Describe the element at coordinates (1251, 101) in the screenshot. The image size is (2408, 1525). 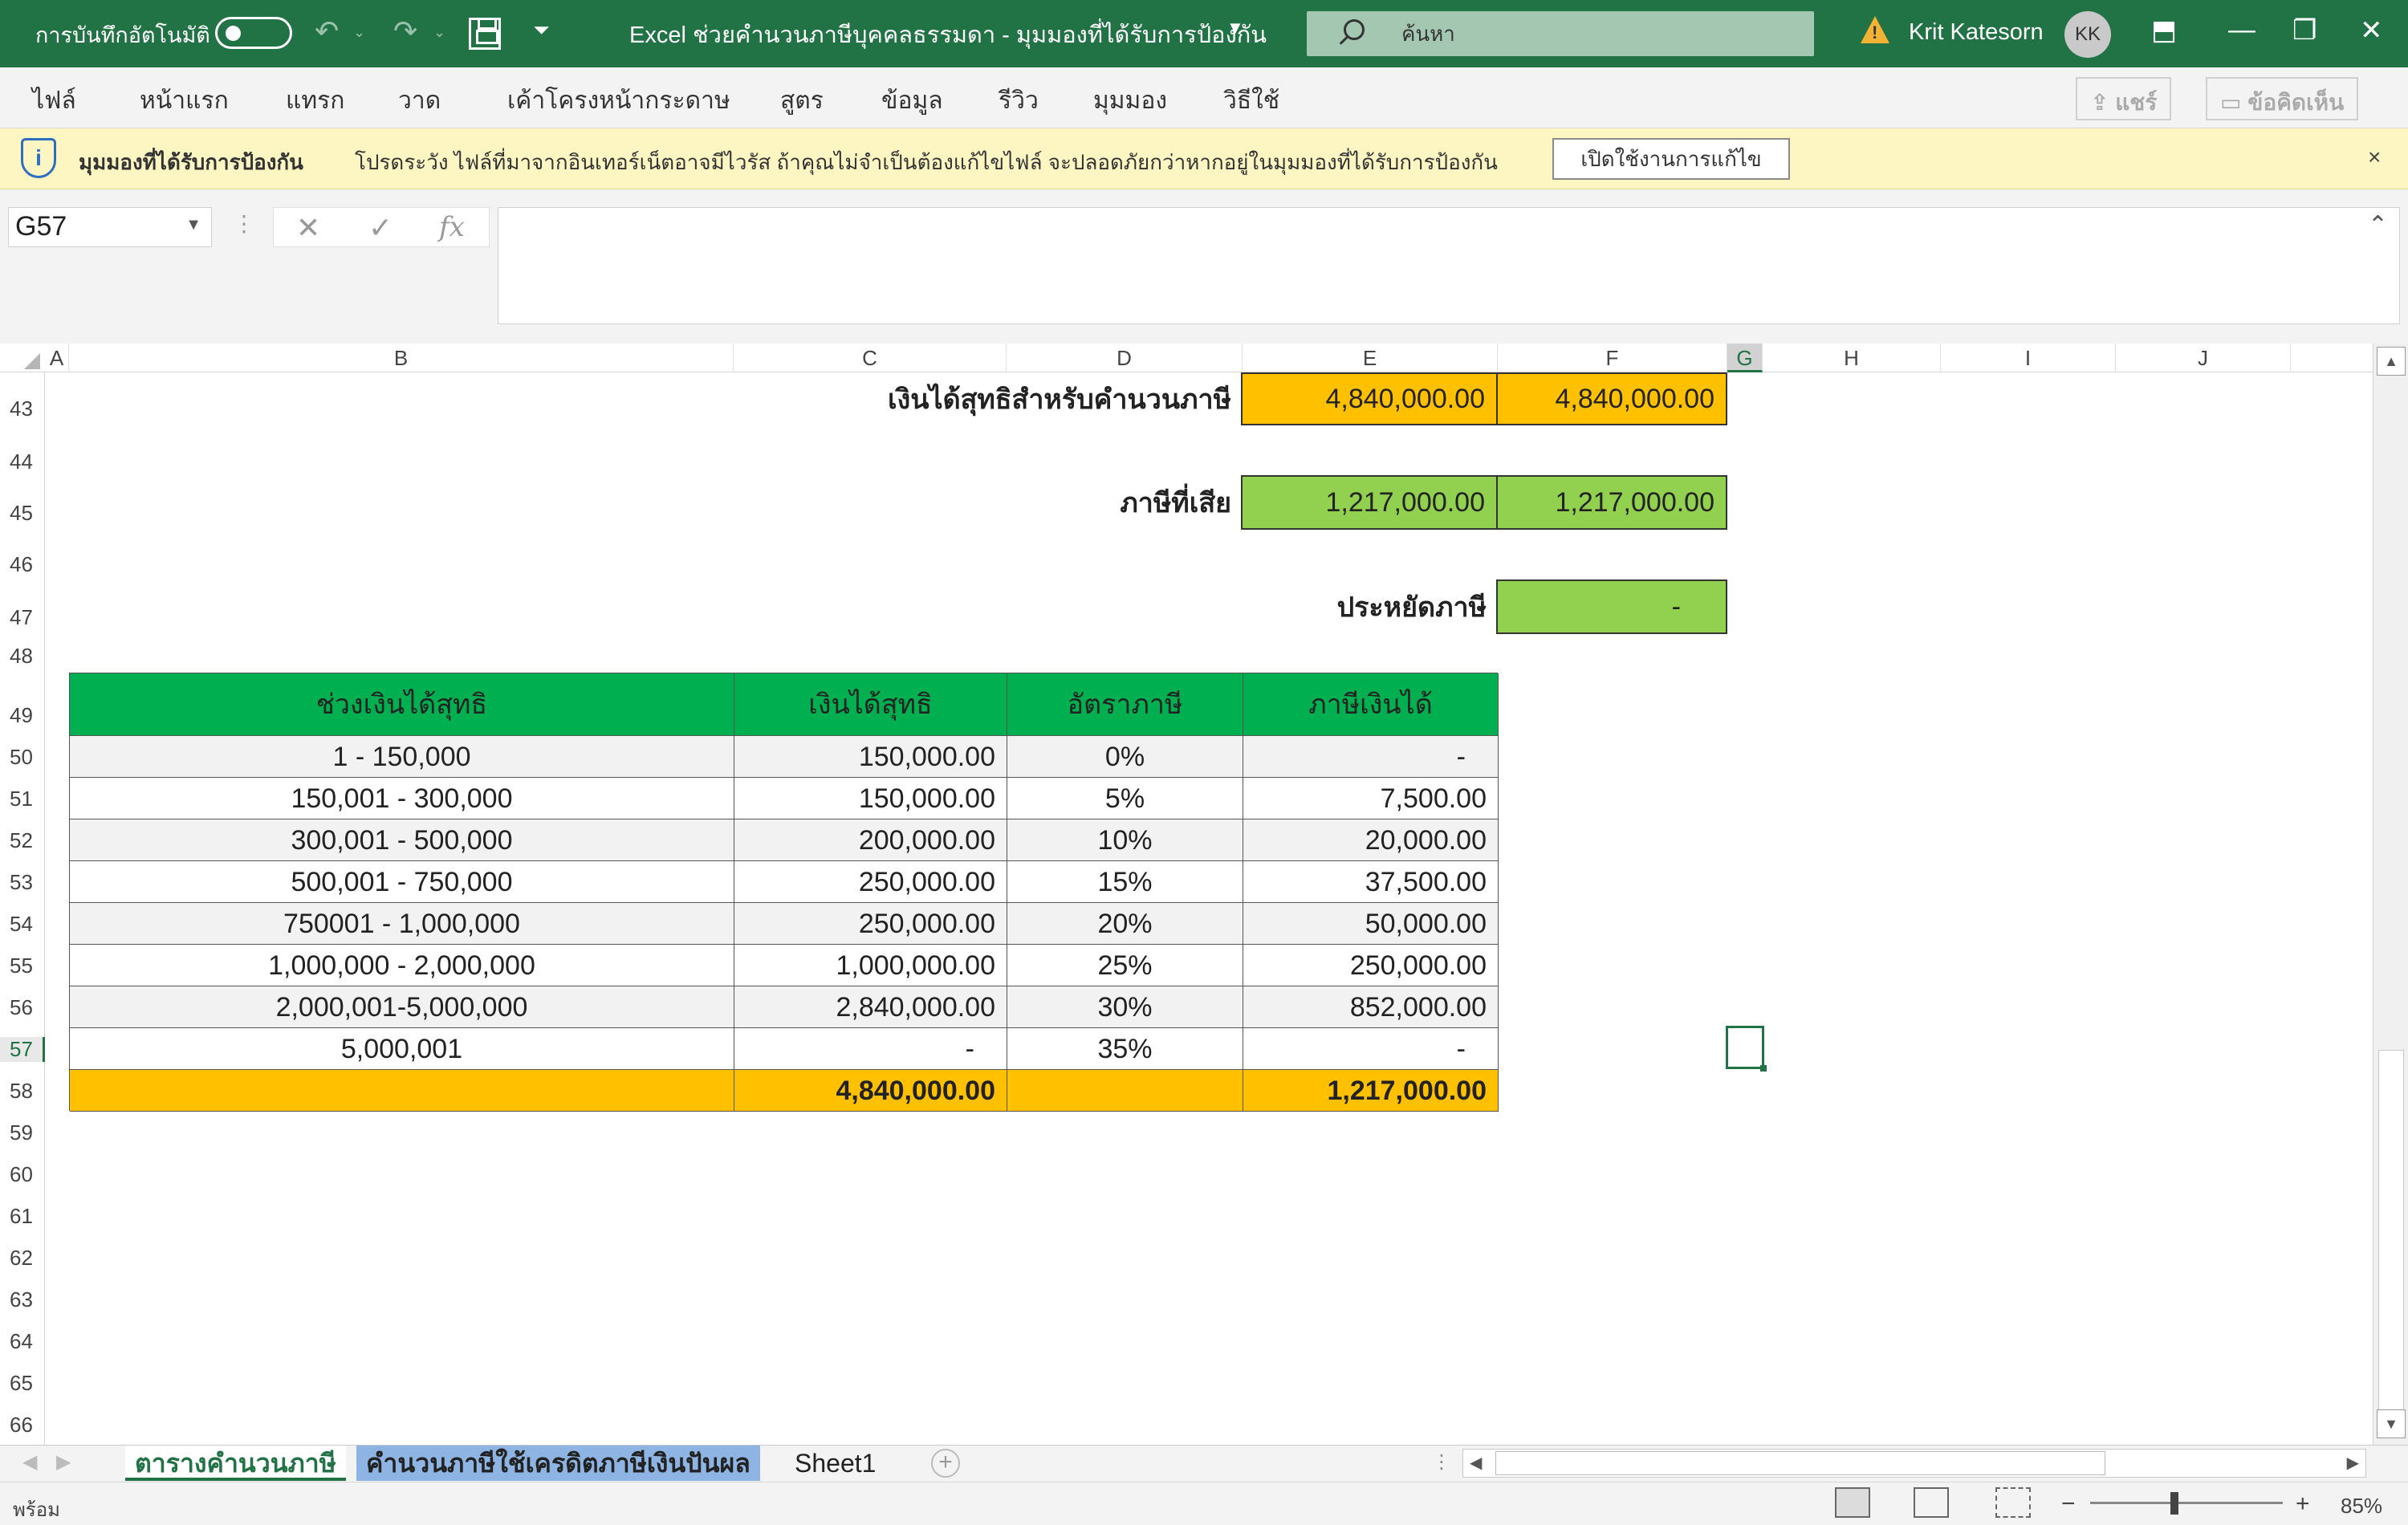
I see `tab-help: วิธีใช้` at that location.